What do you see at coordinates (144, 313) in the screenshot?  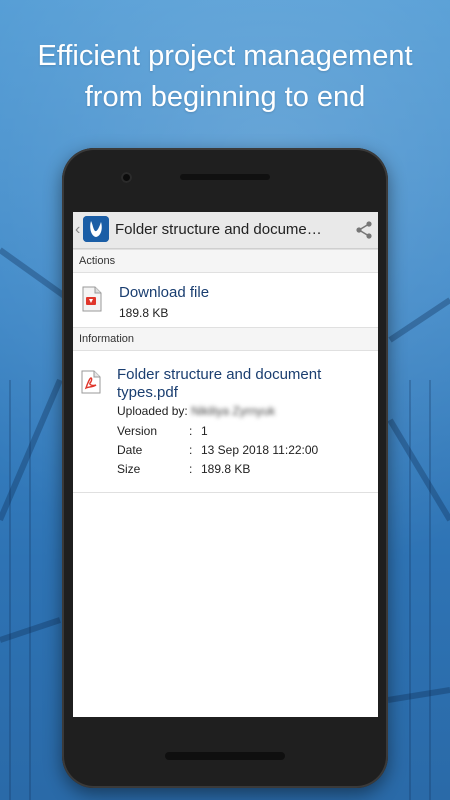 I see `download-file-size: 189.8 KB` at bounding box center [144, 313].